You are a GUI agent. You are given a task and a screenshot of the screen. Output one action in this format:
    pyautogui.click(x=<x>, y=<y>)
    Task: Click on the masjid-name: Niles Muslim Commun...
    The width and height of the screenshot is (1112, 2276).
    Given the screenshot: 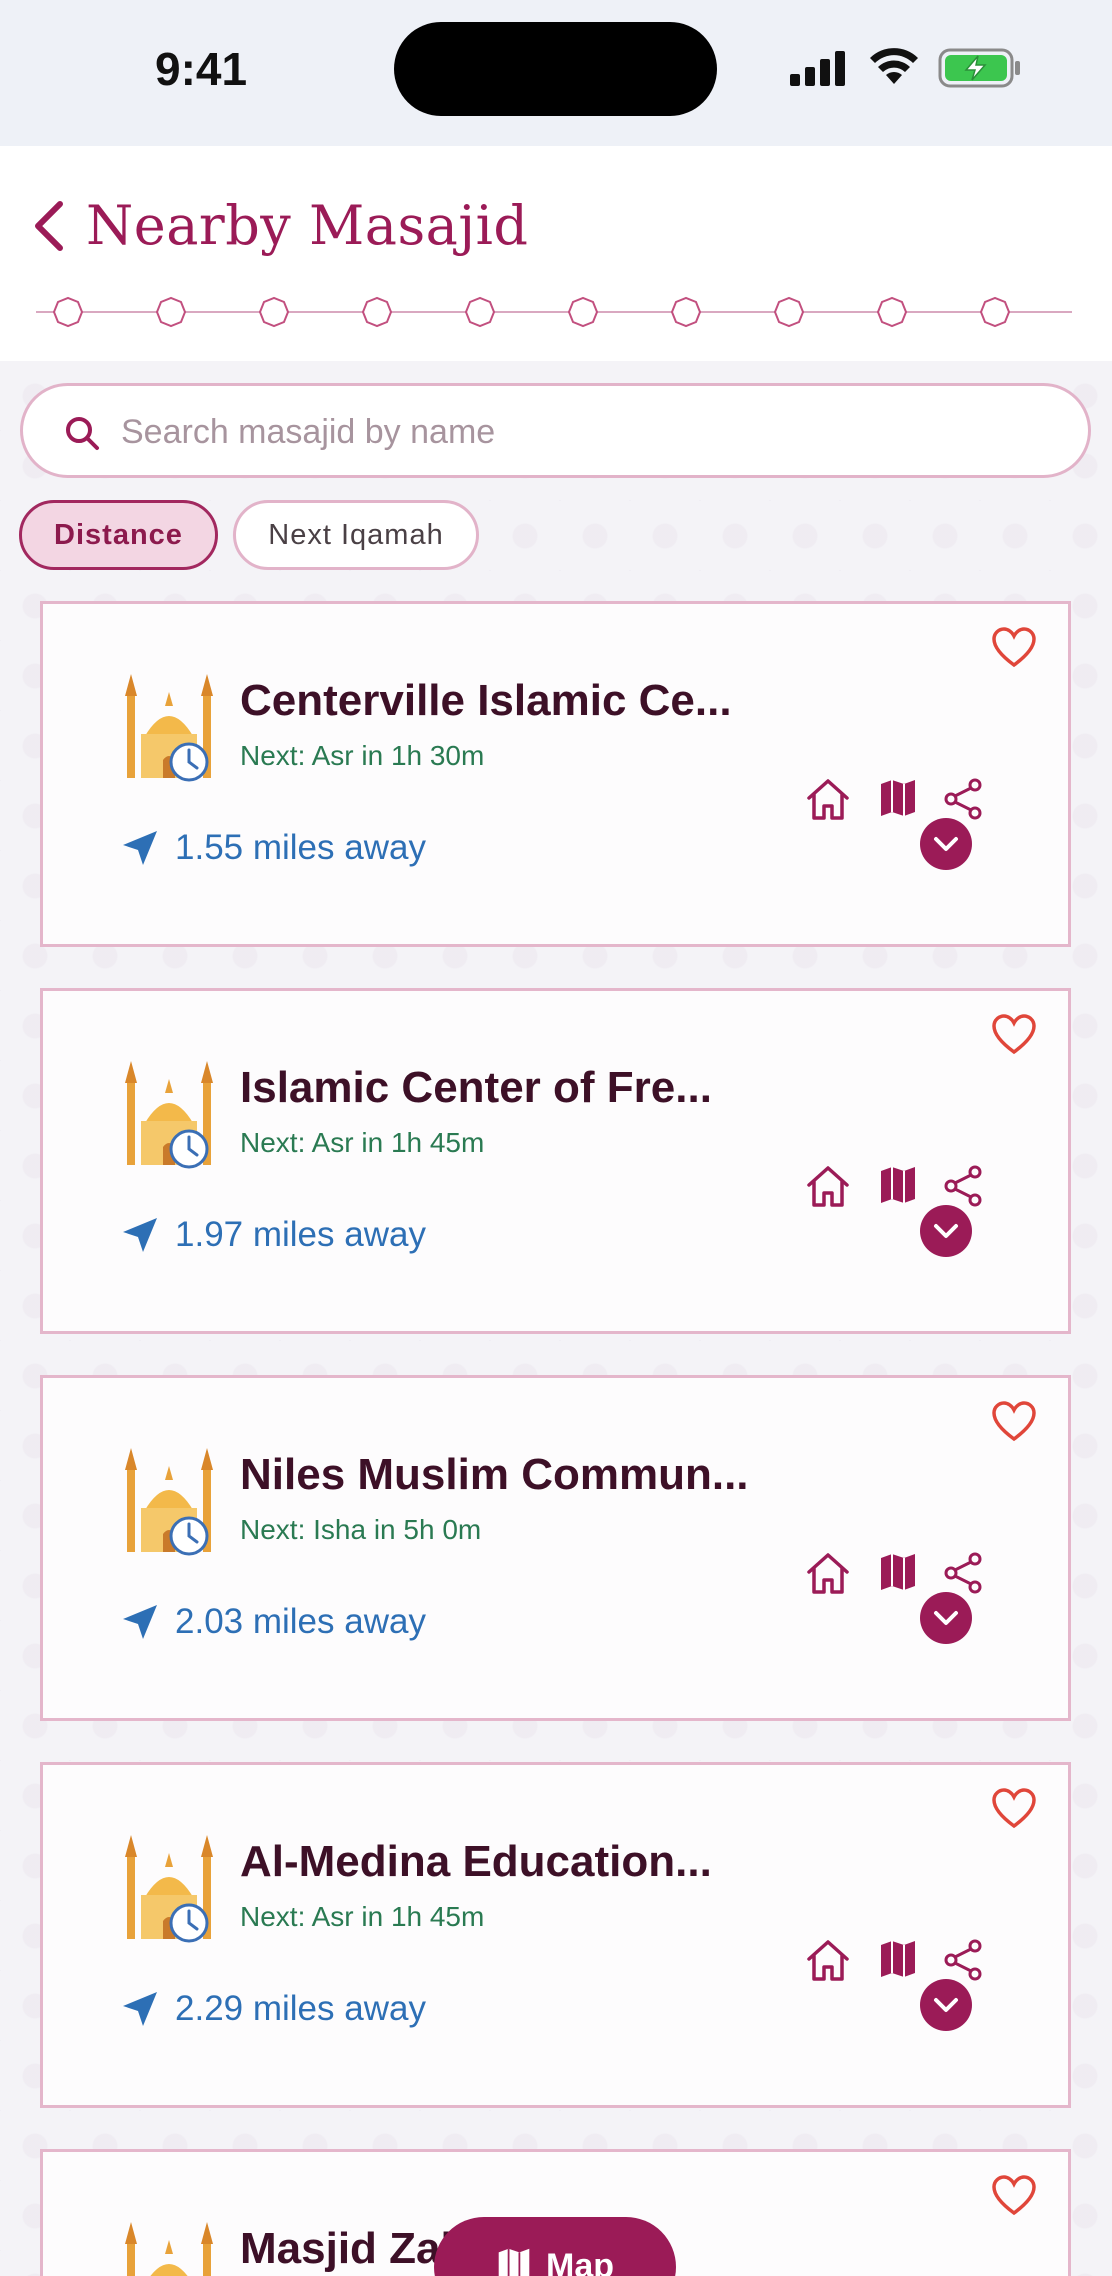 What is the action you would take?
    pyautogui.click(x=494, y=1474)
    